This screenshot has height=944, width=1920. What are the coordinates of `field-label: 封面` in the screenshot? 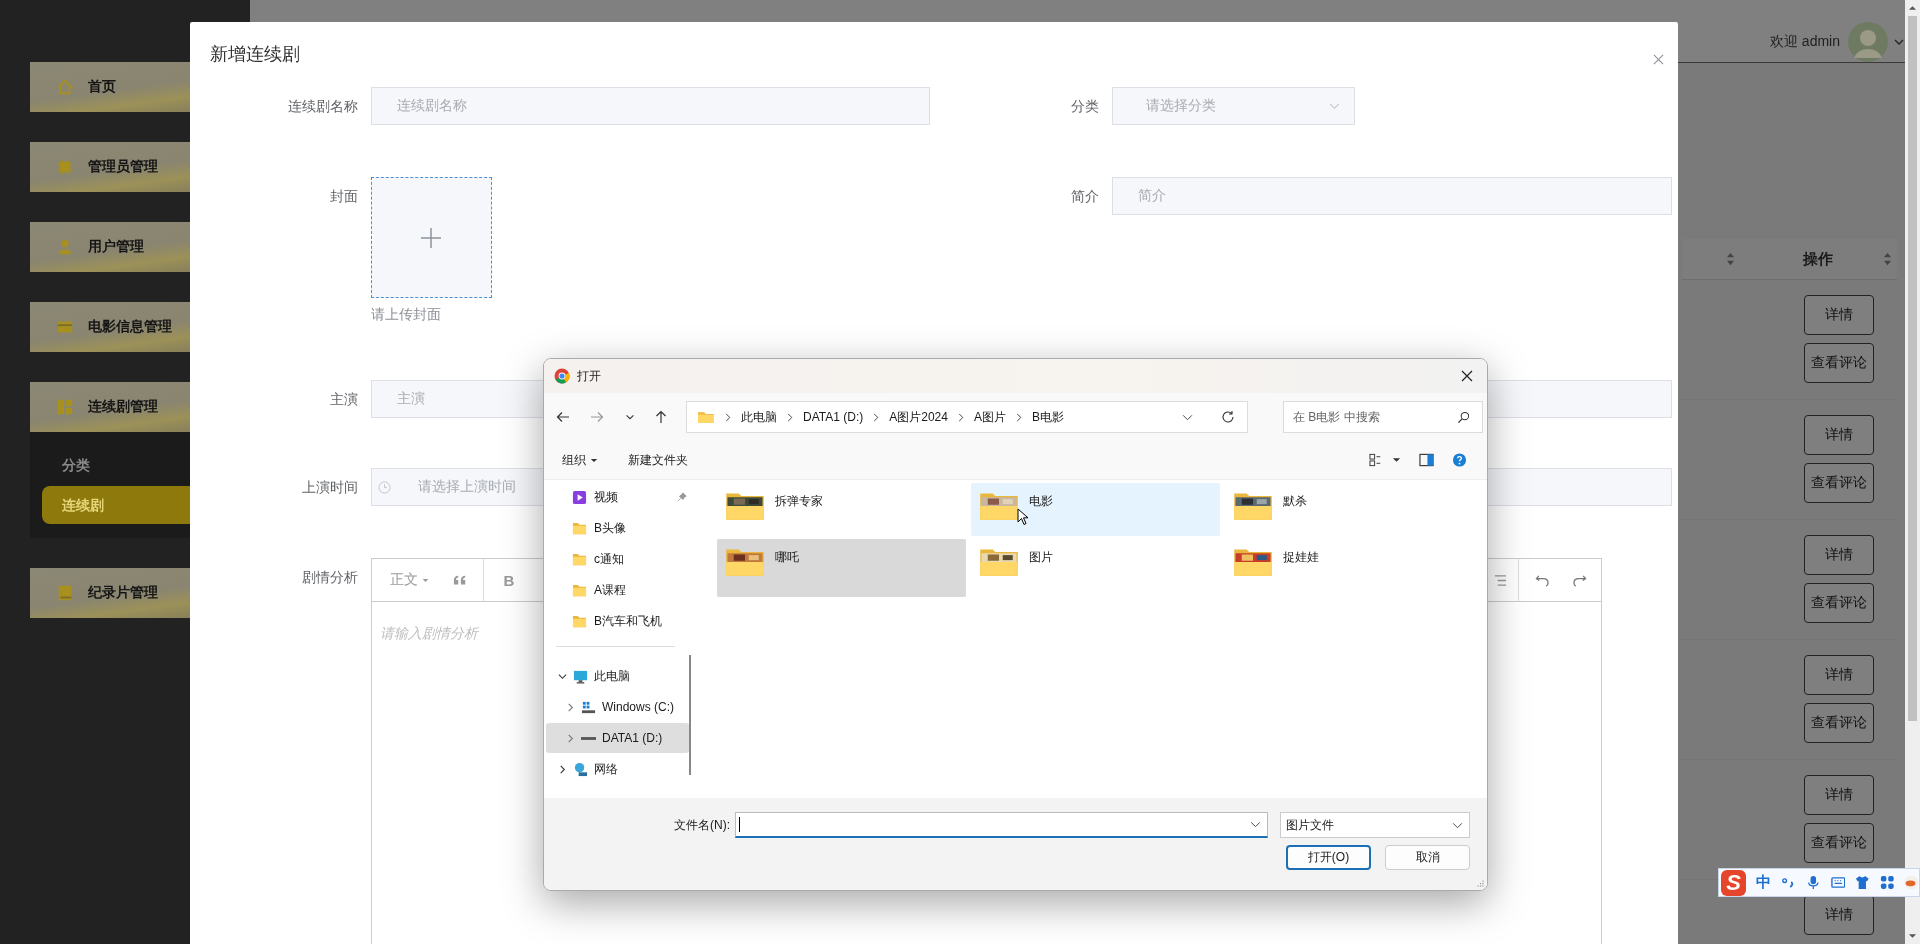 It's located at (344, 196).